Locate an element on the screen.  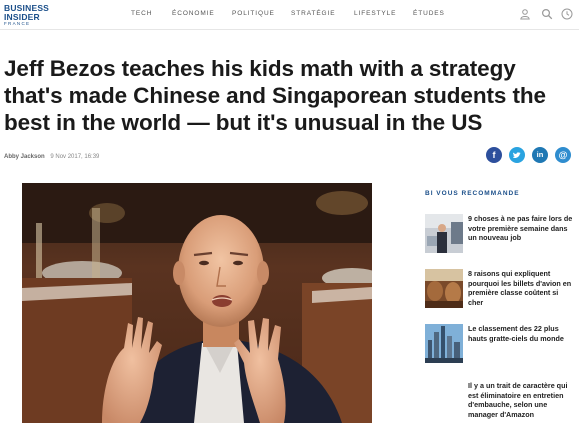
twitter-icon is located at coordinates (517, 155).